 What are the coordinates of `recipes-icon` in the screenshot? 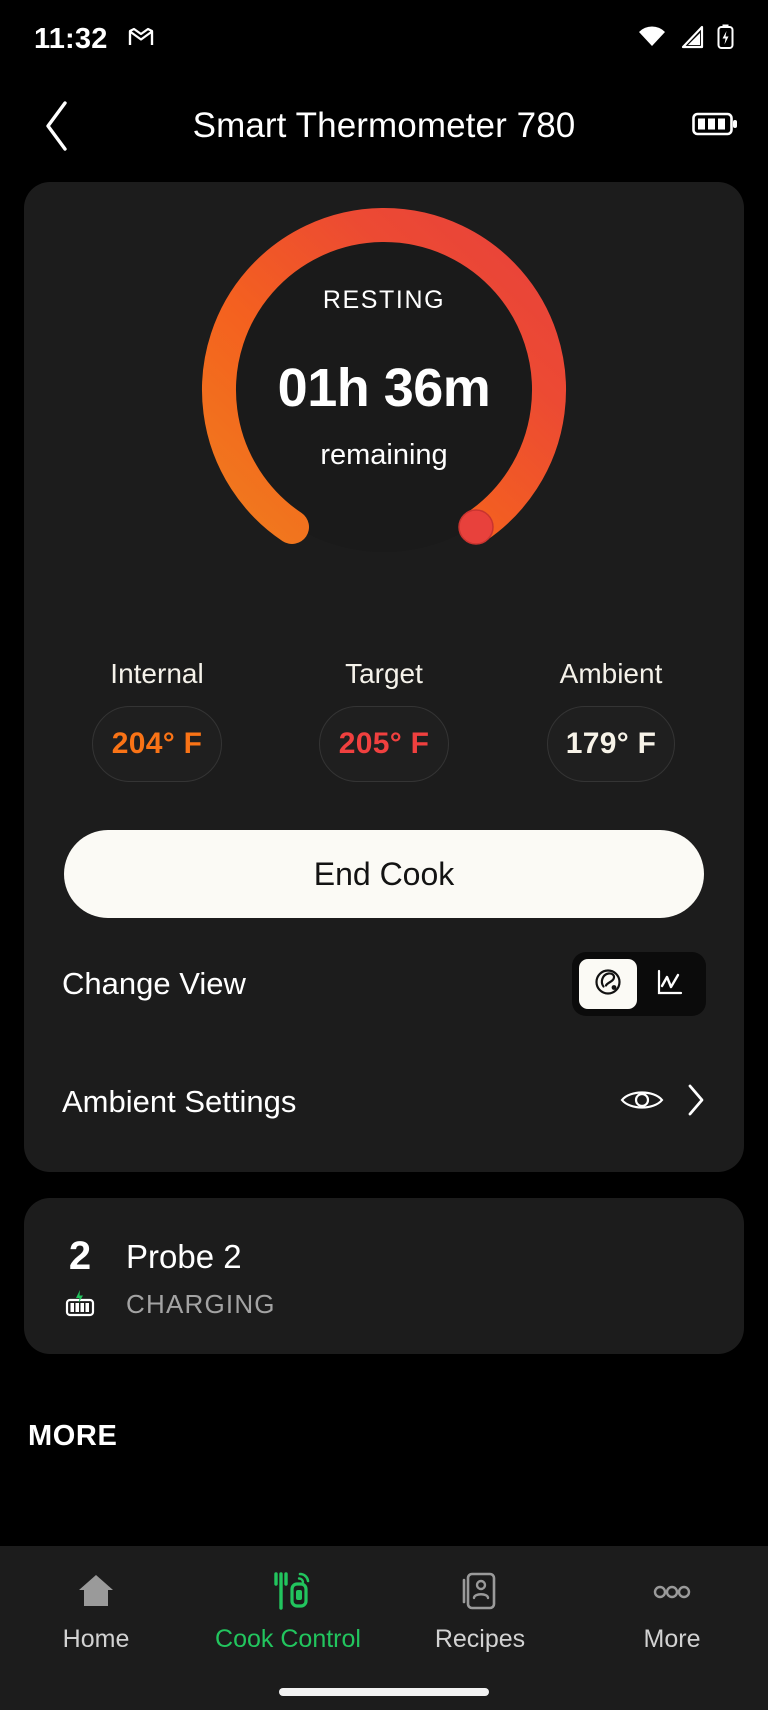 It's located at (480, 1593).